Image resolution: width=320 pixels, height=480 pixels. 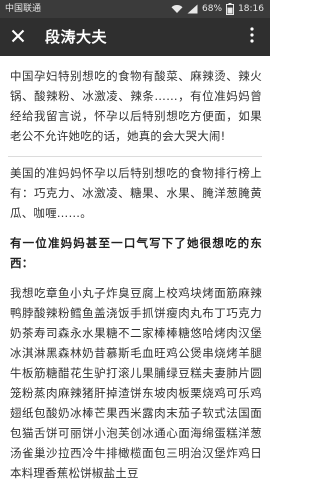 I want to click on wifi-icon, so click(x=177, y=9).